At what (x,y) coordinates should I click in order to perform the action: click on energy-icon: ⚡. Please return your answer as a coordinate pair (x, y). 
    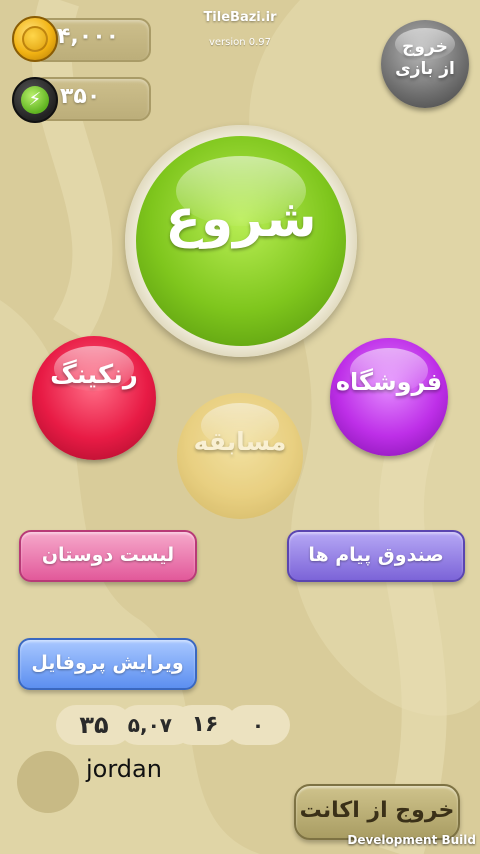
    Looking at the image, I should click on (35, 100).